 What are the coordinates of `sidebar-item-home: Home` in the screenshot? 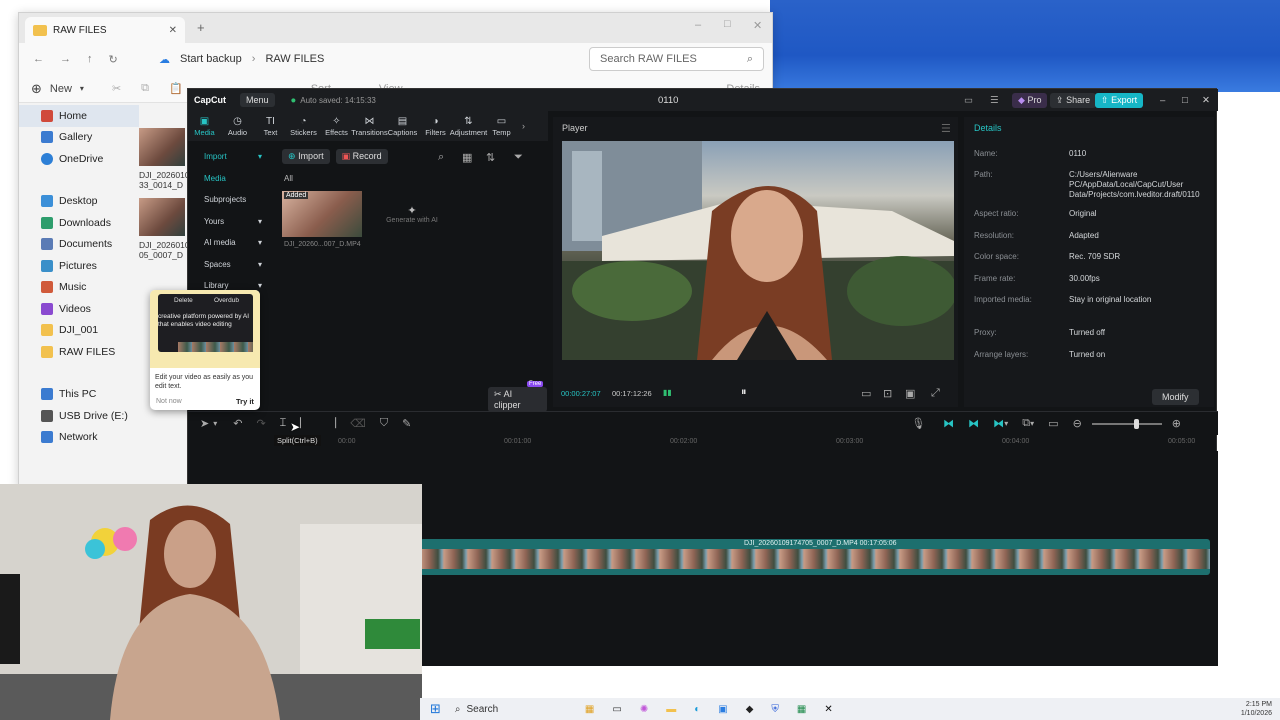 It's located at (79, 116).